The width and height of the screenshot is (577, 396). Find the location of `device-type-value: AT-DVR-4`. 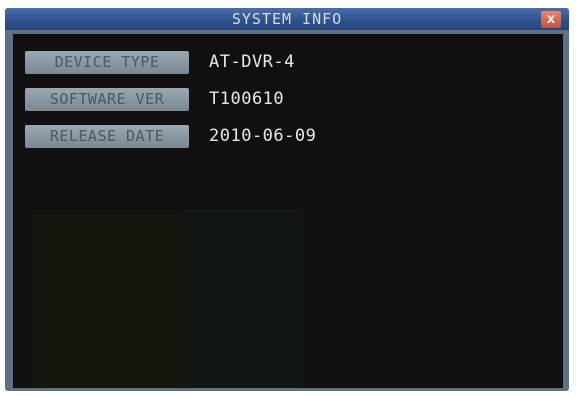

device-type-value: AT-DVR-4 is located at coordinates (252, 62).